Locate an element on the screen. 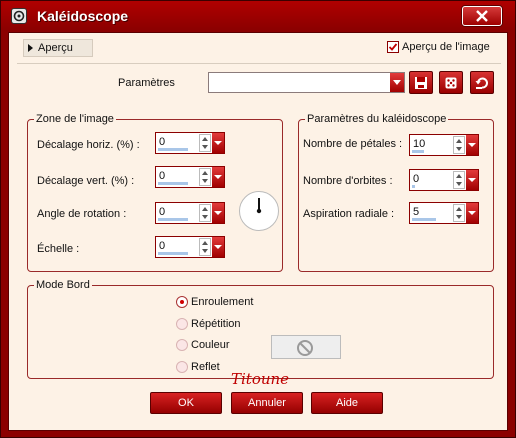  radio-reflect is located at coordinates (182, 367).